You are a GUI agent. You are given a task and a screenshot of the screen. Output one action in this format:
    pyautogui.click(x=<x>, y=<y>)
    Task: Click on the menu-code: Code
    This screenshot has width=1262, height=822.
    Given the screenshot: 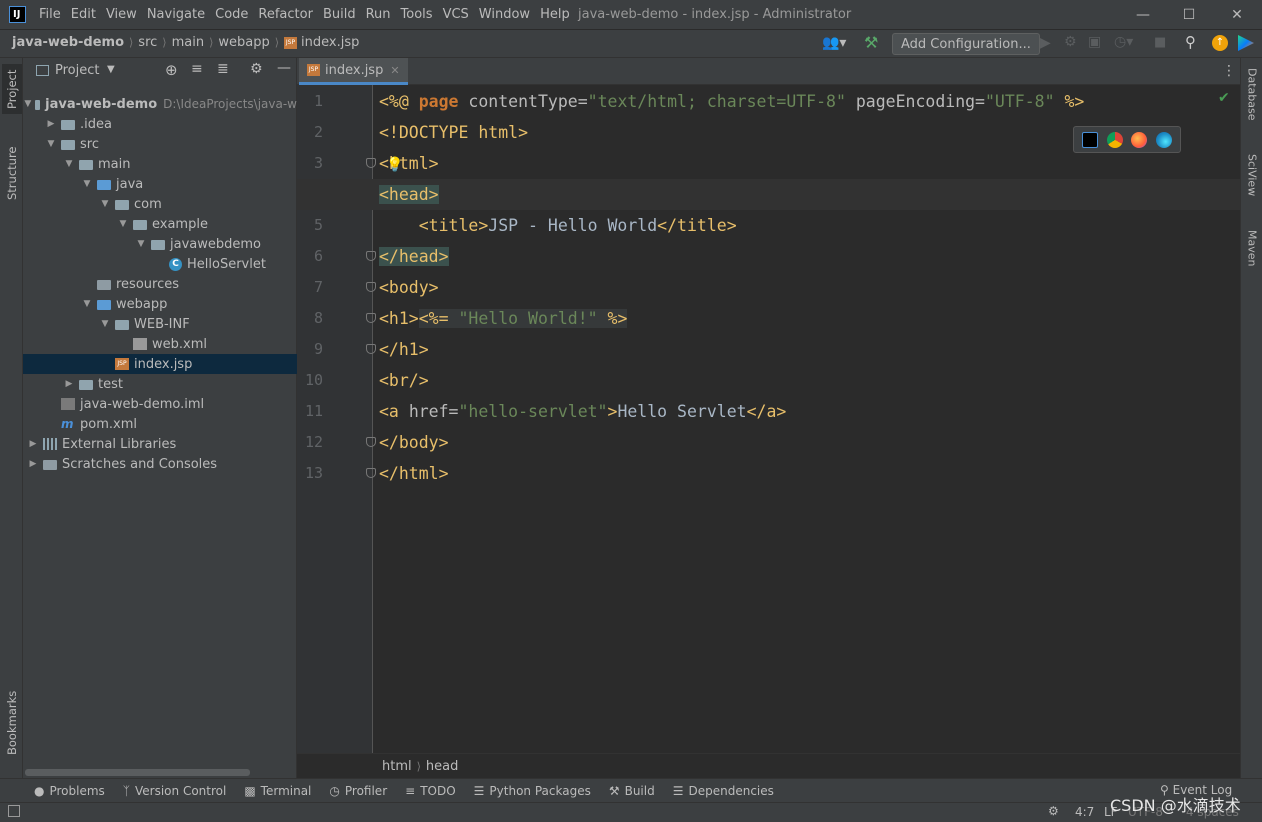 What is the action you would take?
    pyautogui.click(x=231, y=14)
    